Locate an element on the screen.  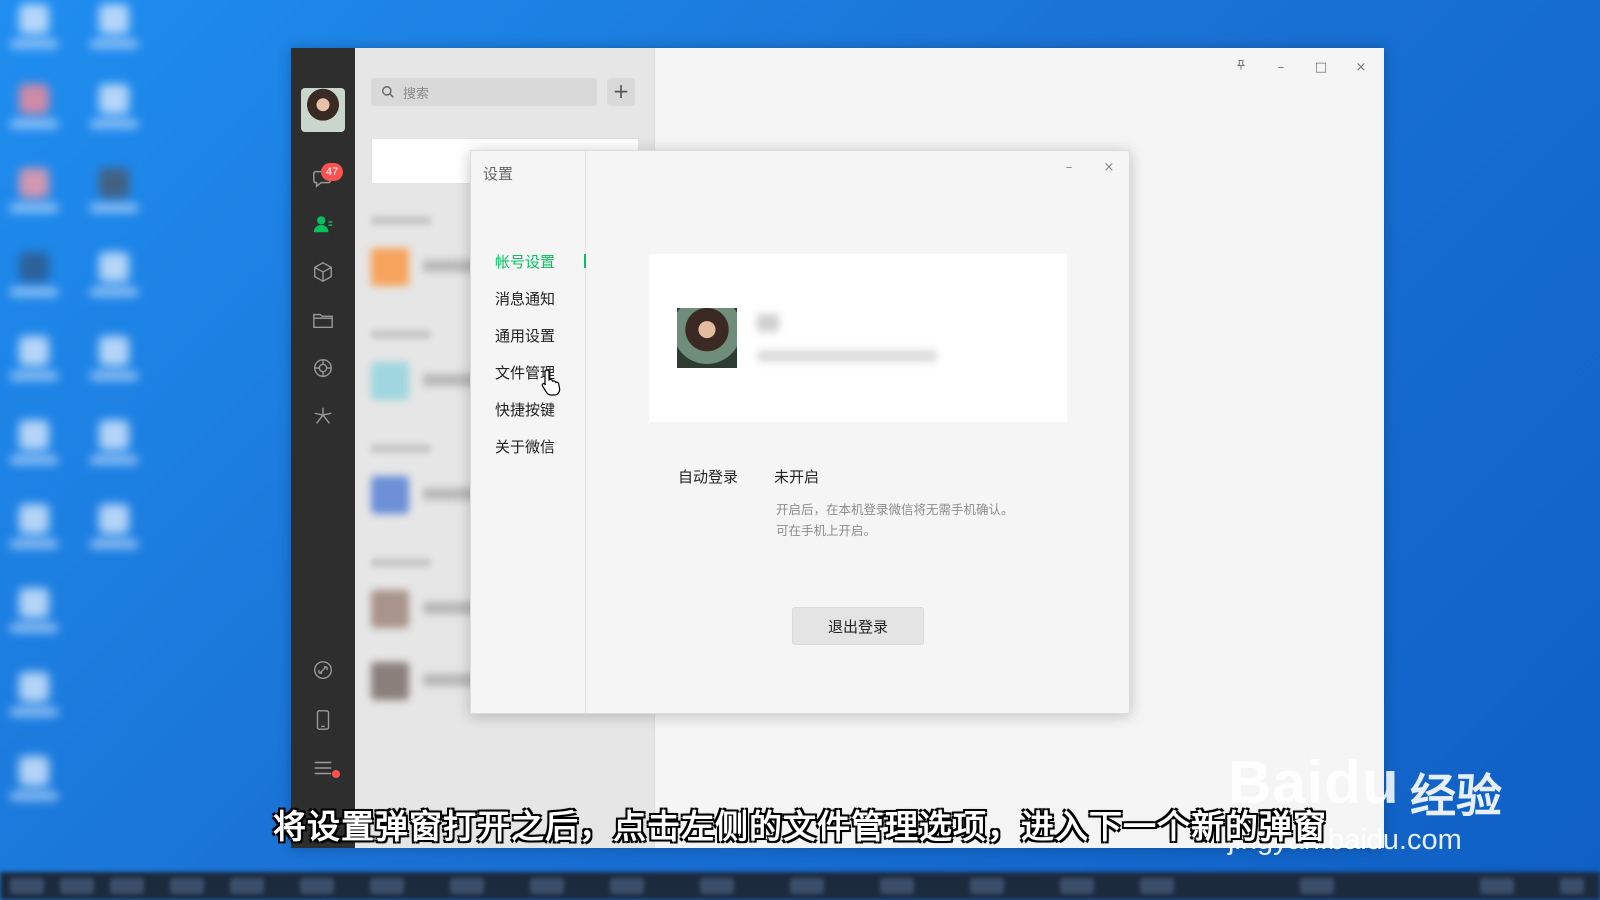
notification-dot is located at coordinates (336, 774).